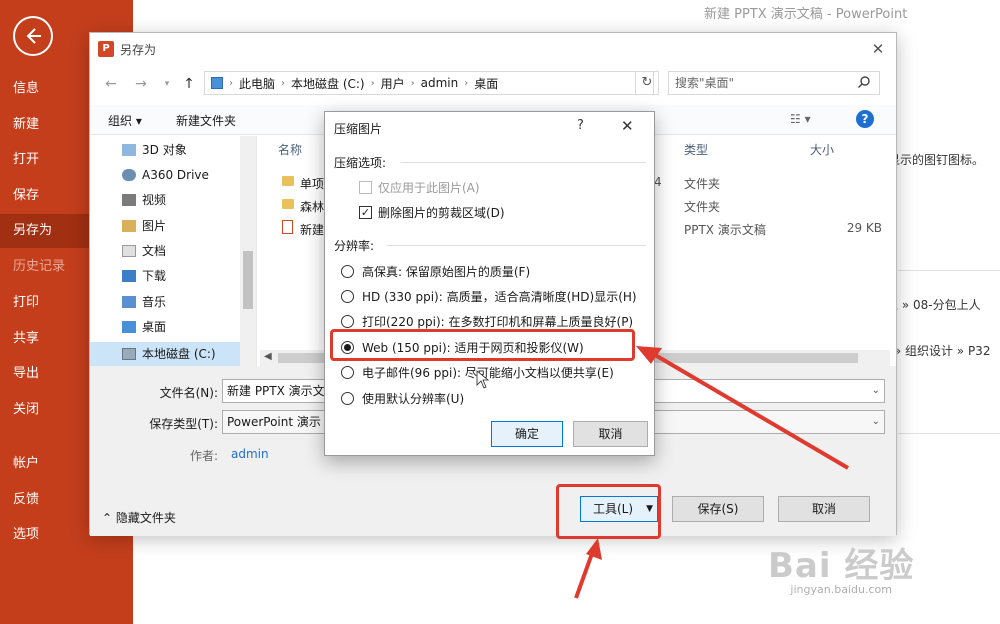 This screenshot has height=624, width=1000. I want to click on apply-only-label: 仅应用于此图片(A), so click(429, 188).